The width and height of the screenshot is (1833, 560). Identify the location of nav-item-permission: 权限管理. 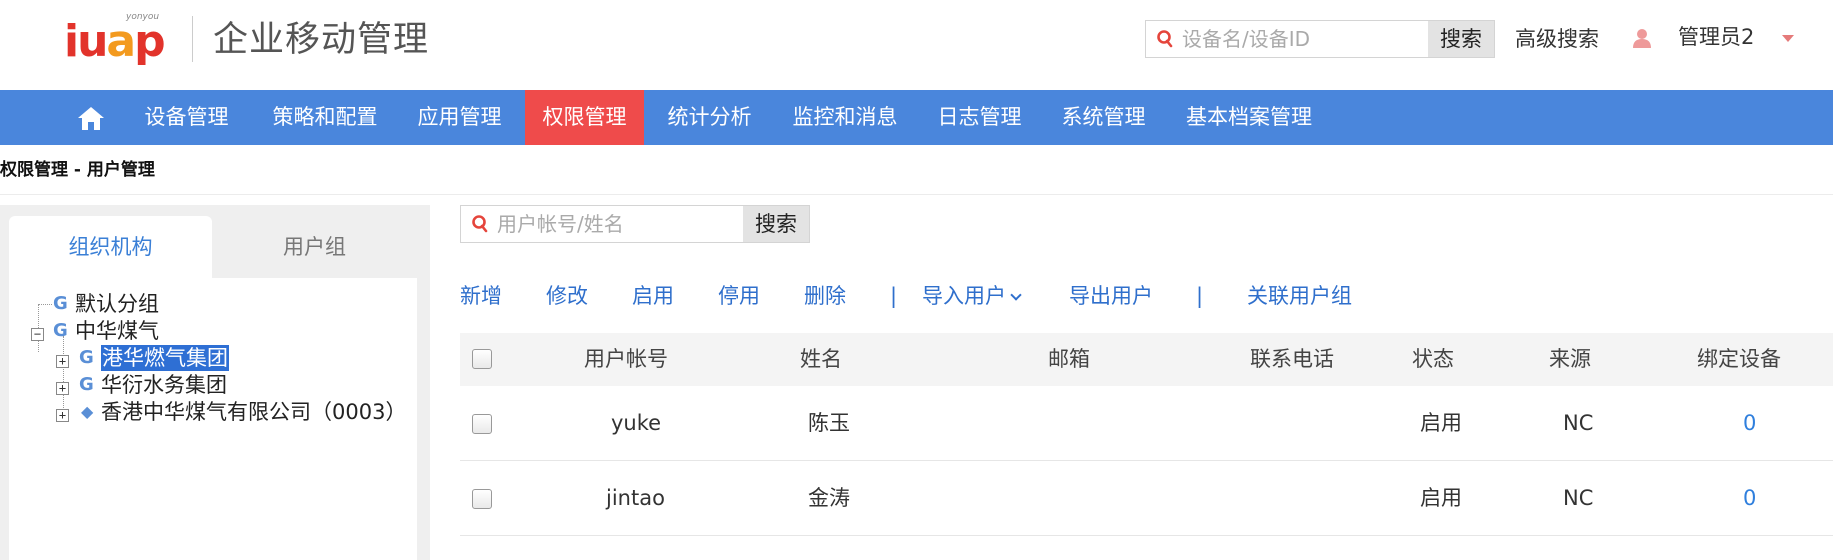
(584, 117).